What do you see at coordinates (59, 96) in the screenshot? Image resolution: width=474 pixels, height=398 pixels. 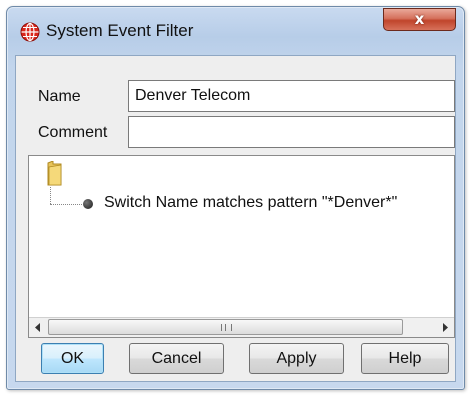 I see `name-label: Name` at bounding box center [59, 96].